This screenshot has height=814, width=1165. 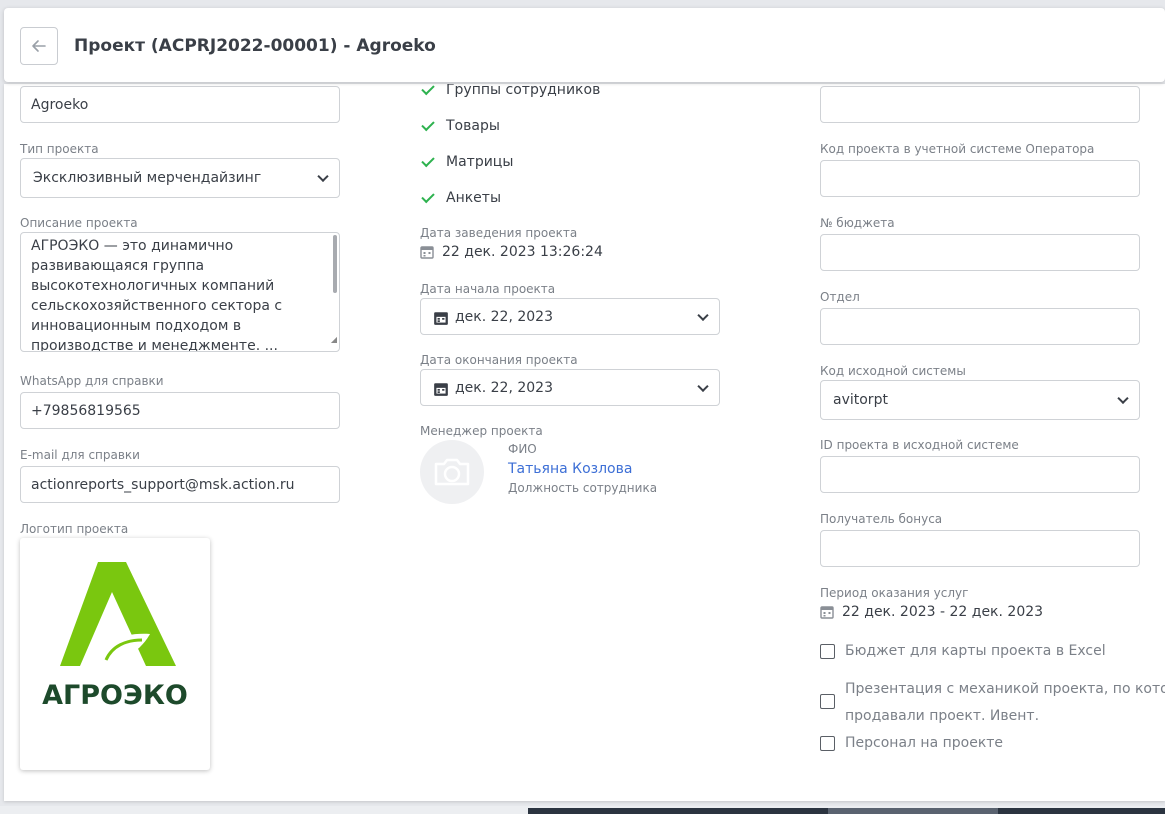 What do you see at coordinates (163, 484) in the screenshot?
I see `email-value: actionreports_support@msk.action.ru` at bounding box center [163, 484].